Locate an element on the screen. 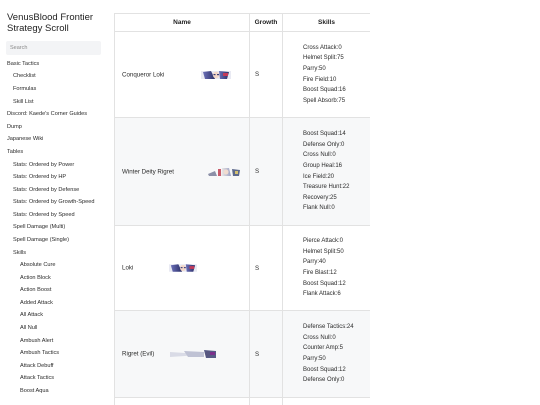  skill-entry: Recovery:25 is located at coordinates (320, 197).